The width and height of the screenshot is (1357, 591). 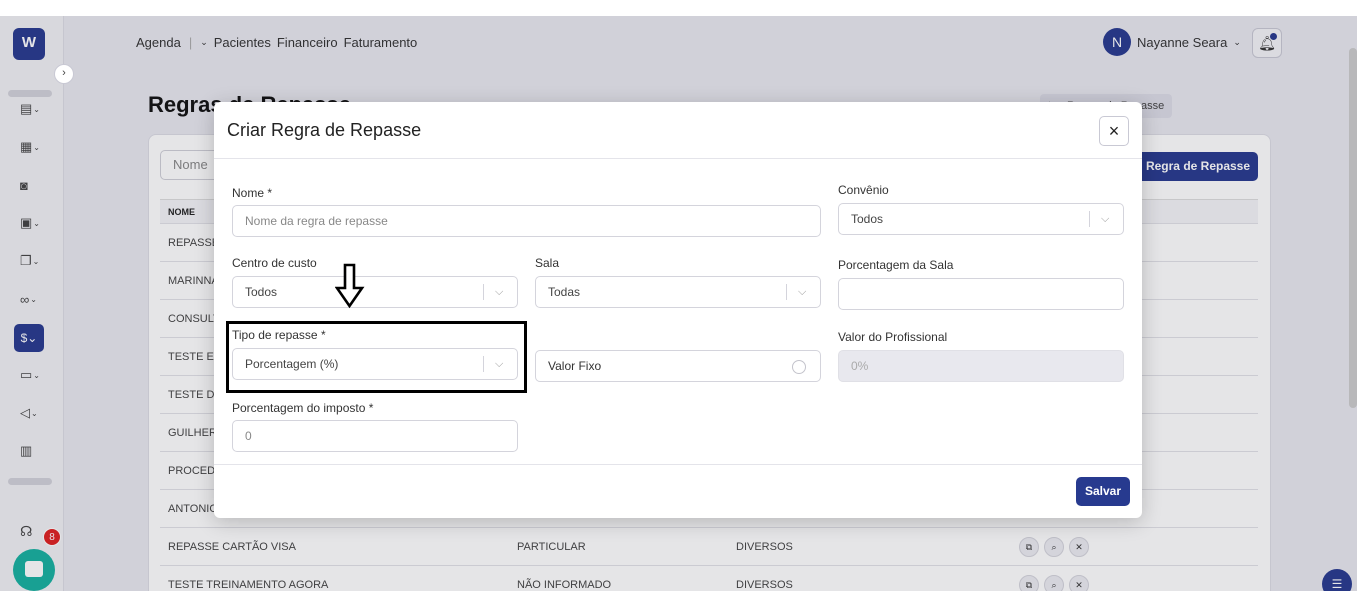 I want to click on valor-prof-input: 0%, so click(x=981, y=366).